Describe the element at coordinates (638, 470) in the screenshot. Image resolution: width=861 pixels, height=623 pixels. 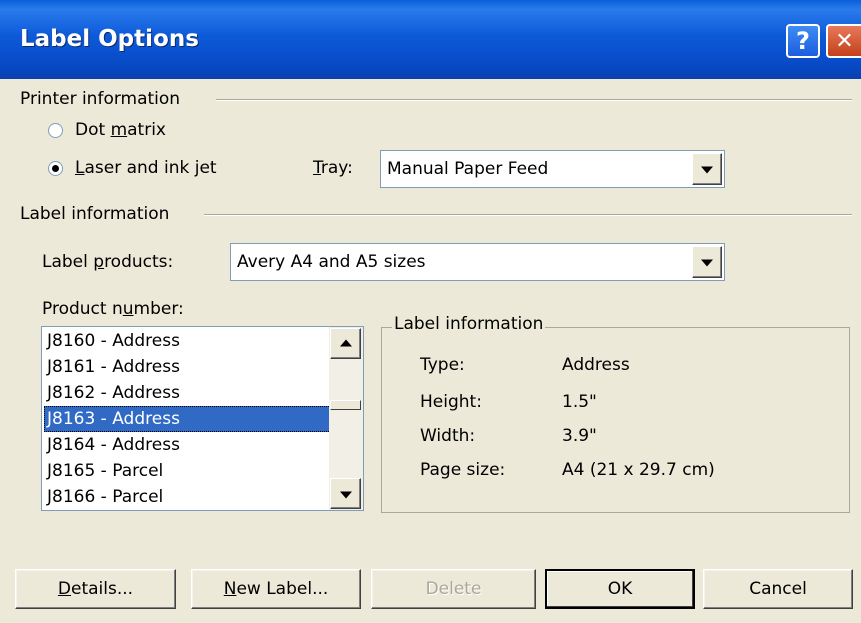
I see `page-size-value: A4 (21 x 29.7 cm)` at that location.